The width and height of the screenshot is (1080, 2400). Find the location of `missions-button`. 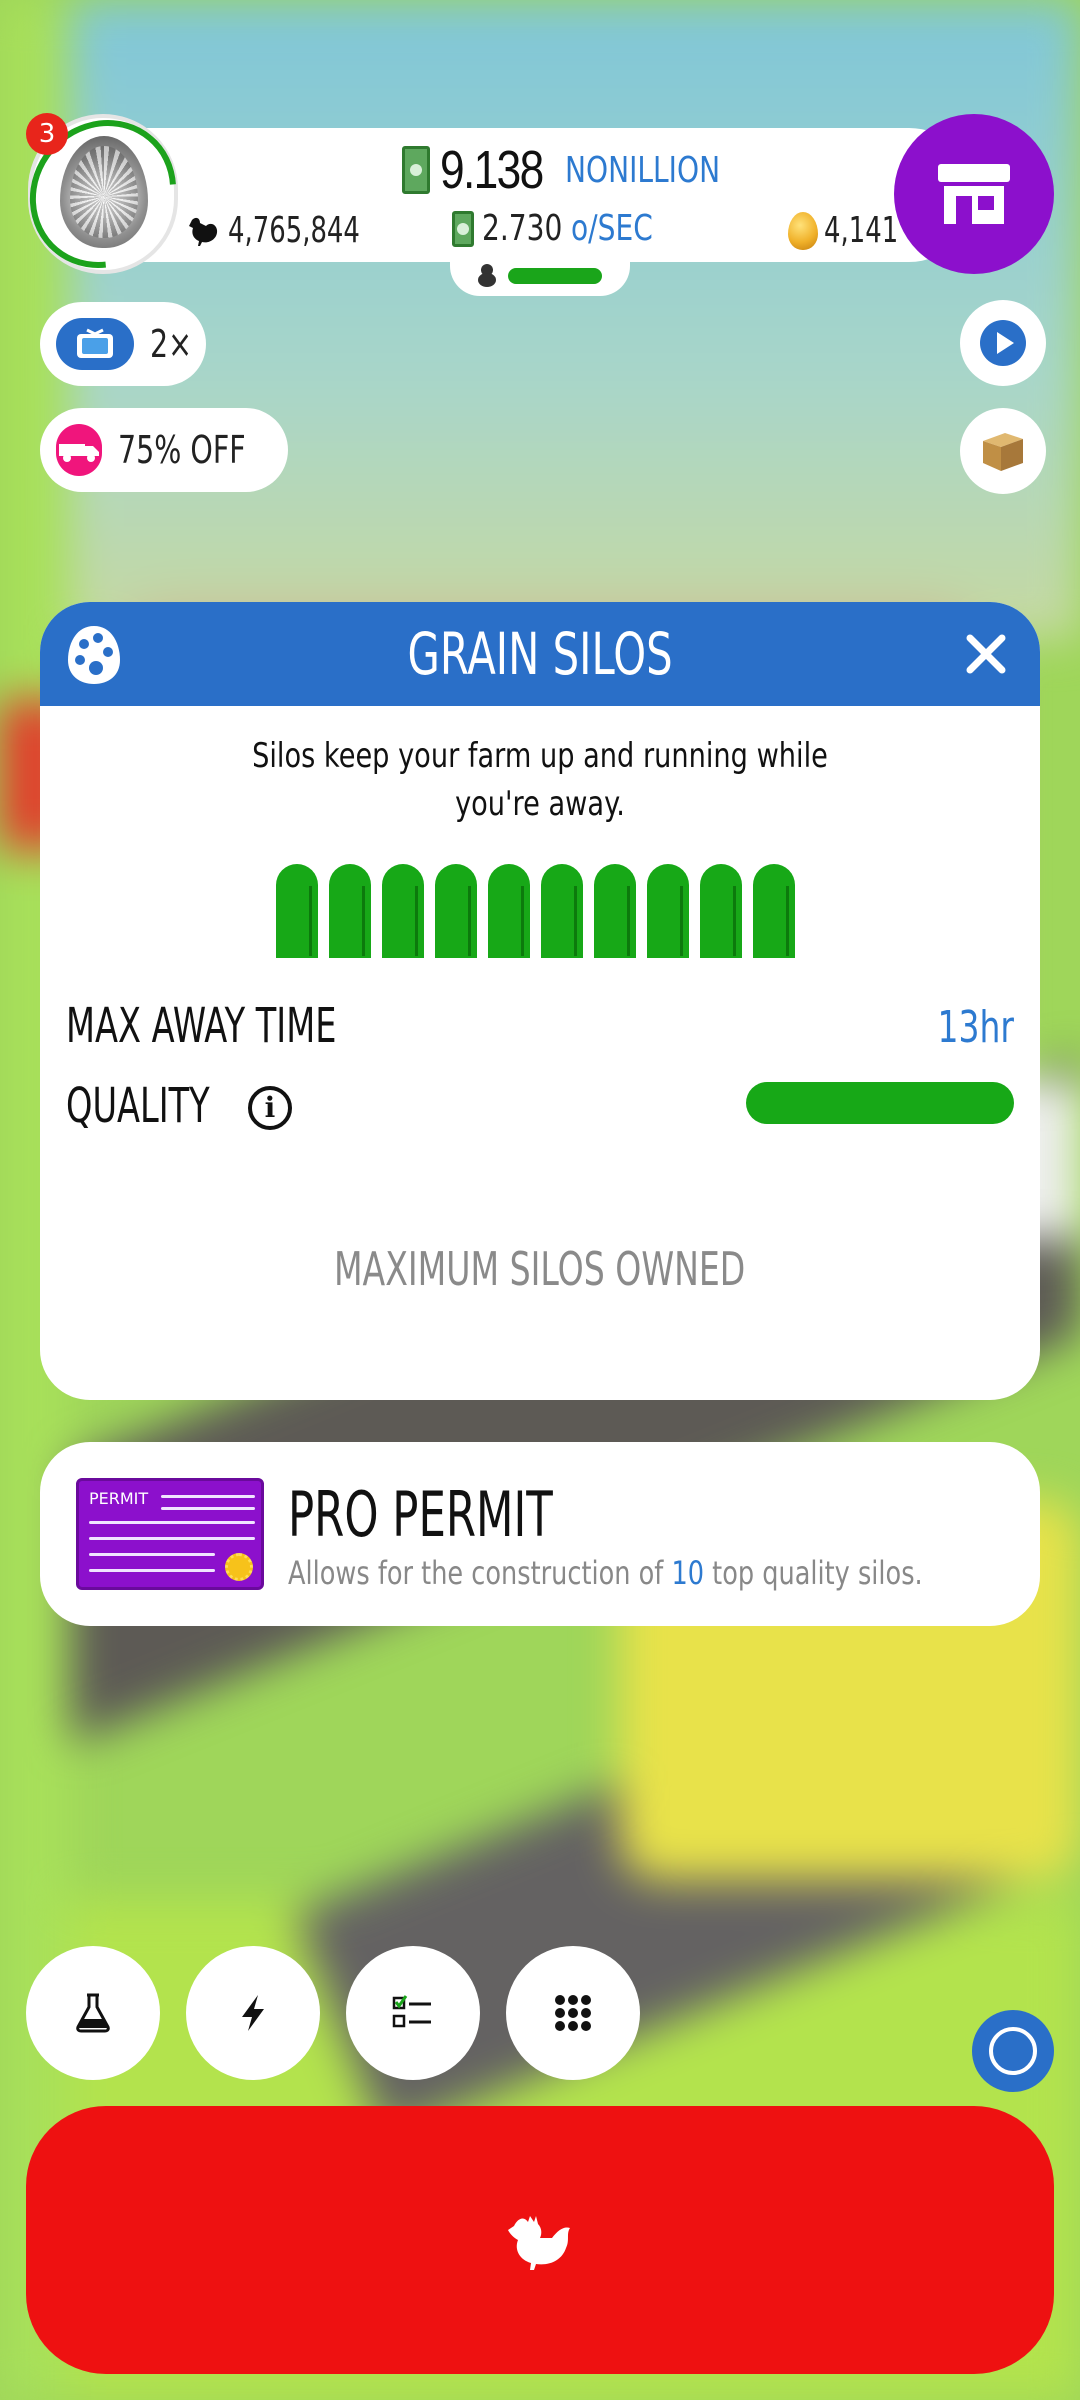

missions-button is located at coordinates (413, 2013).